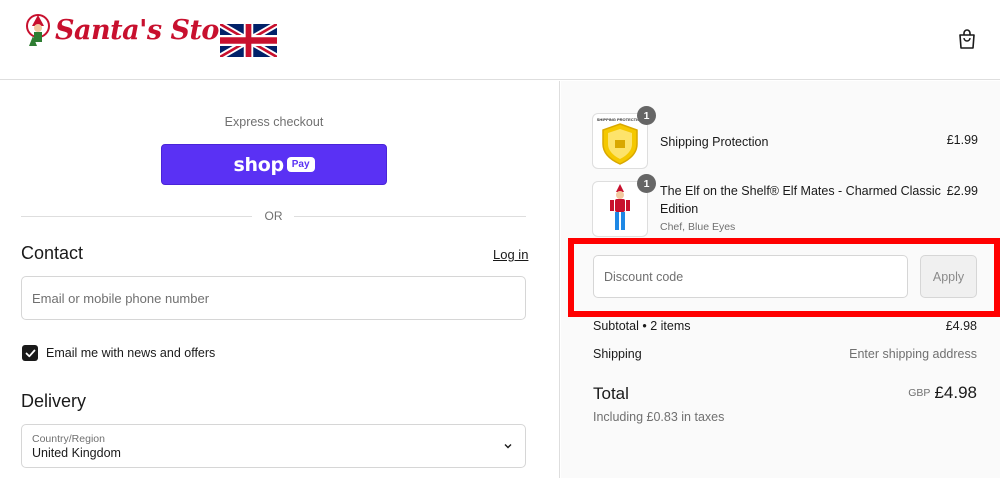 This screenshot has height=478, width=1000. What do you see at coordinates (54, 401) in the screenshot?
I see `delivery-heading: Delivery` at bounding box center [54, 401].